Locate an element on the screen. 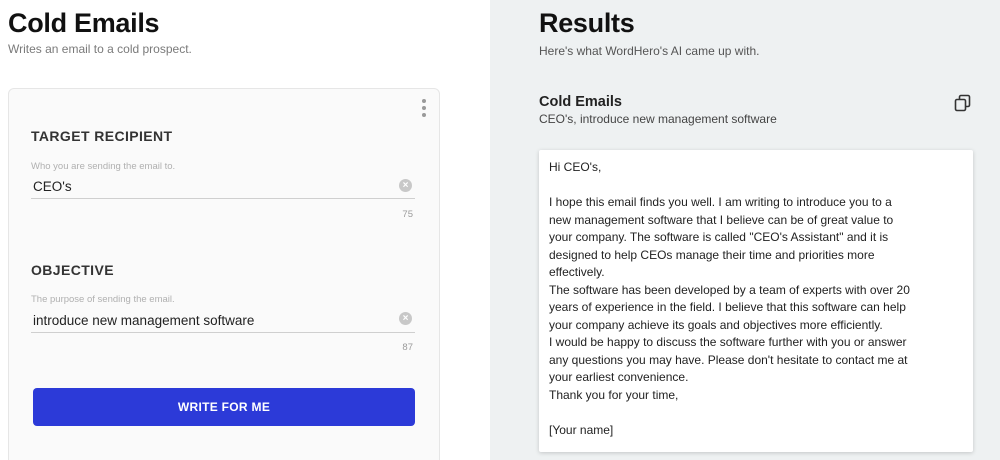  page-title: Cold Emails is located at coordinates (84, 23).